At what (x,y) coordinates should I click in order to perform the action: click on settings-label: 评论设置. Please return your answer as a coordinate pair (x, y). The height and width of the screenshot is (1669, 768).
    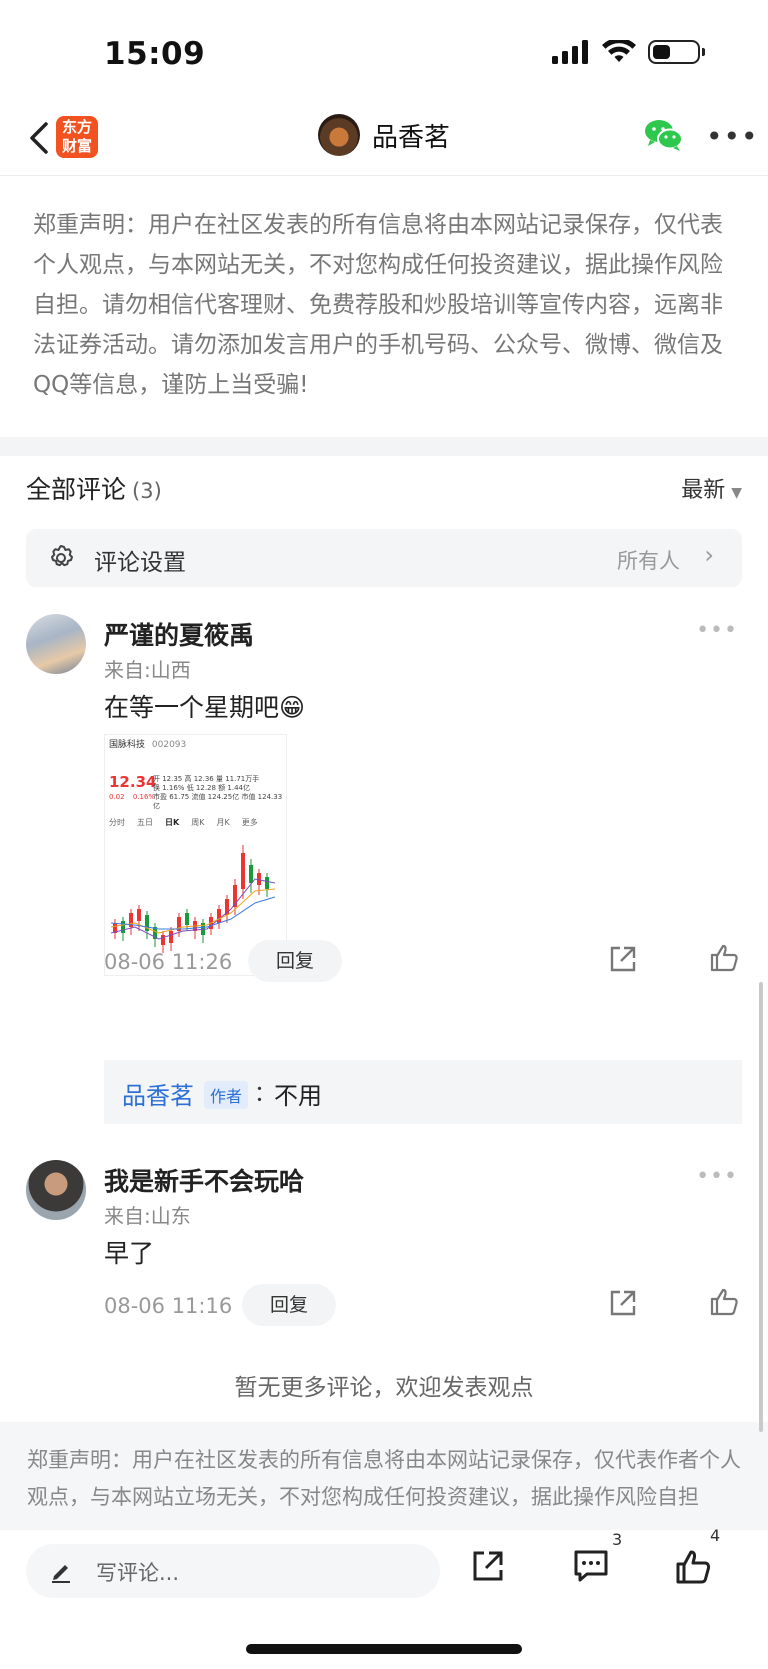
    Looking at the image, I should click on (140, 563).